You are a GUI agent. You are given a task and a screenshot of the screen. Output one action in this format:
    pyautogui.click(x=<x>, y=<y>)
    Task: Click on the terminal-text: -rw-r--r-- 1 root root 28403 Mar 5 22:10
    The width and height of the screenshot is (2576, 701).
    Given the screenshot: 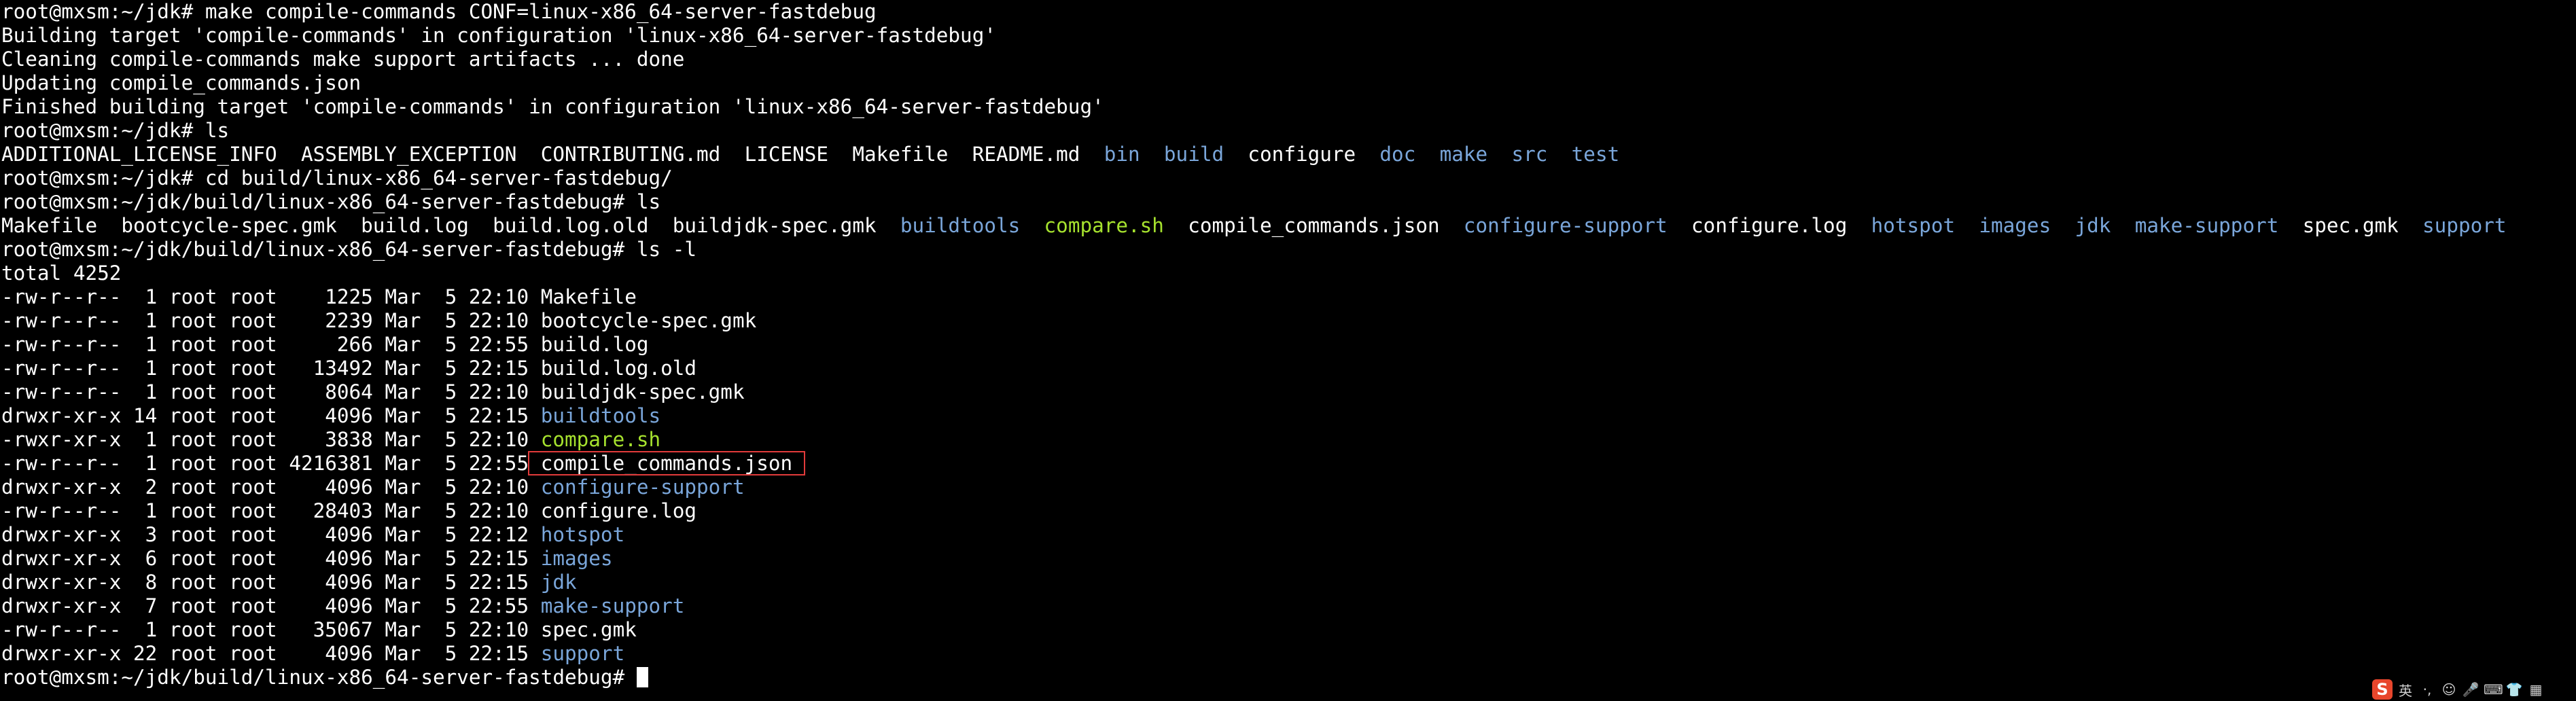 What is the action you would take?
    pyautogui.click(x=271, y=510)
    